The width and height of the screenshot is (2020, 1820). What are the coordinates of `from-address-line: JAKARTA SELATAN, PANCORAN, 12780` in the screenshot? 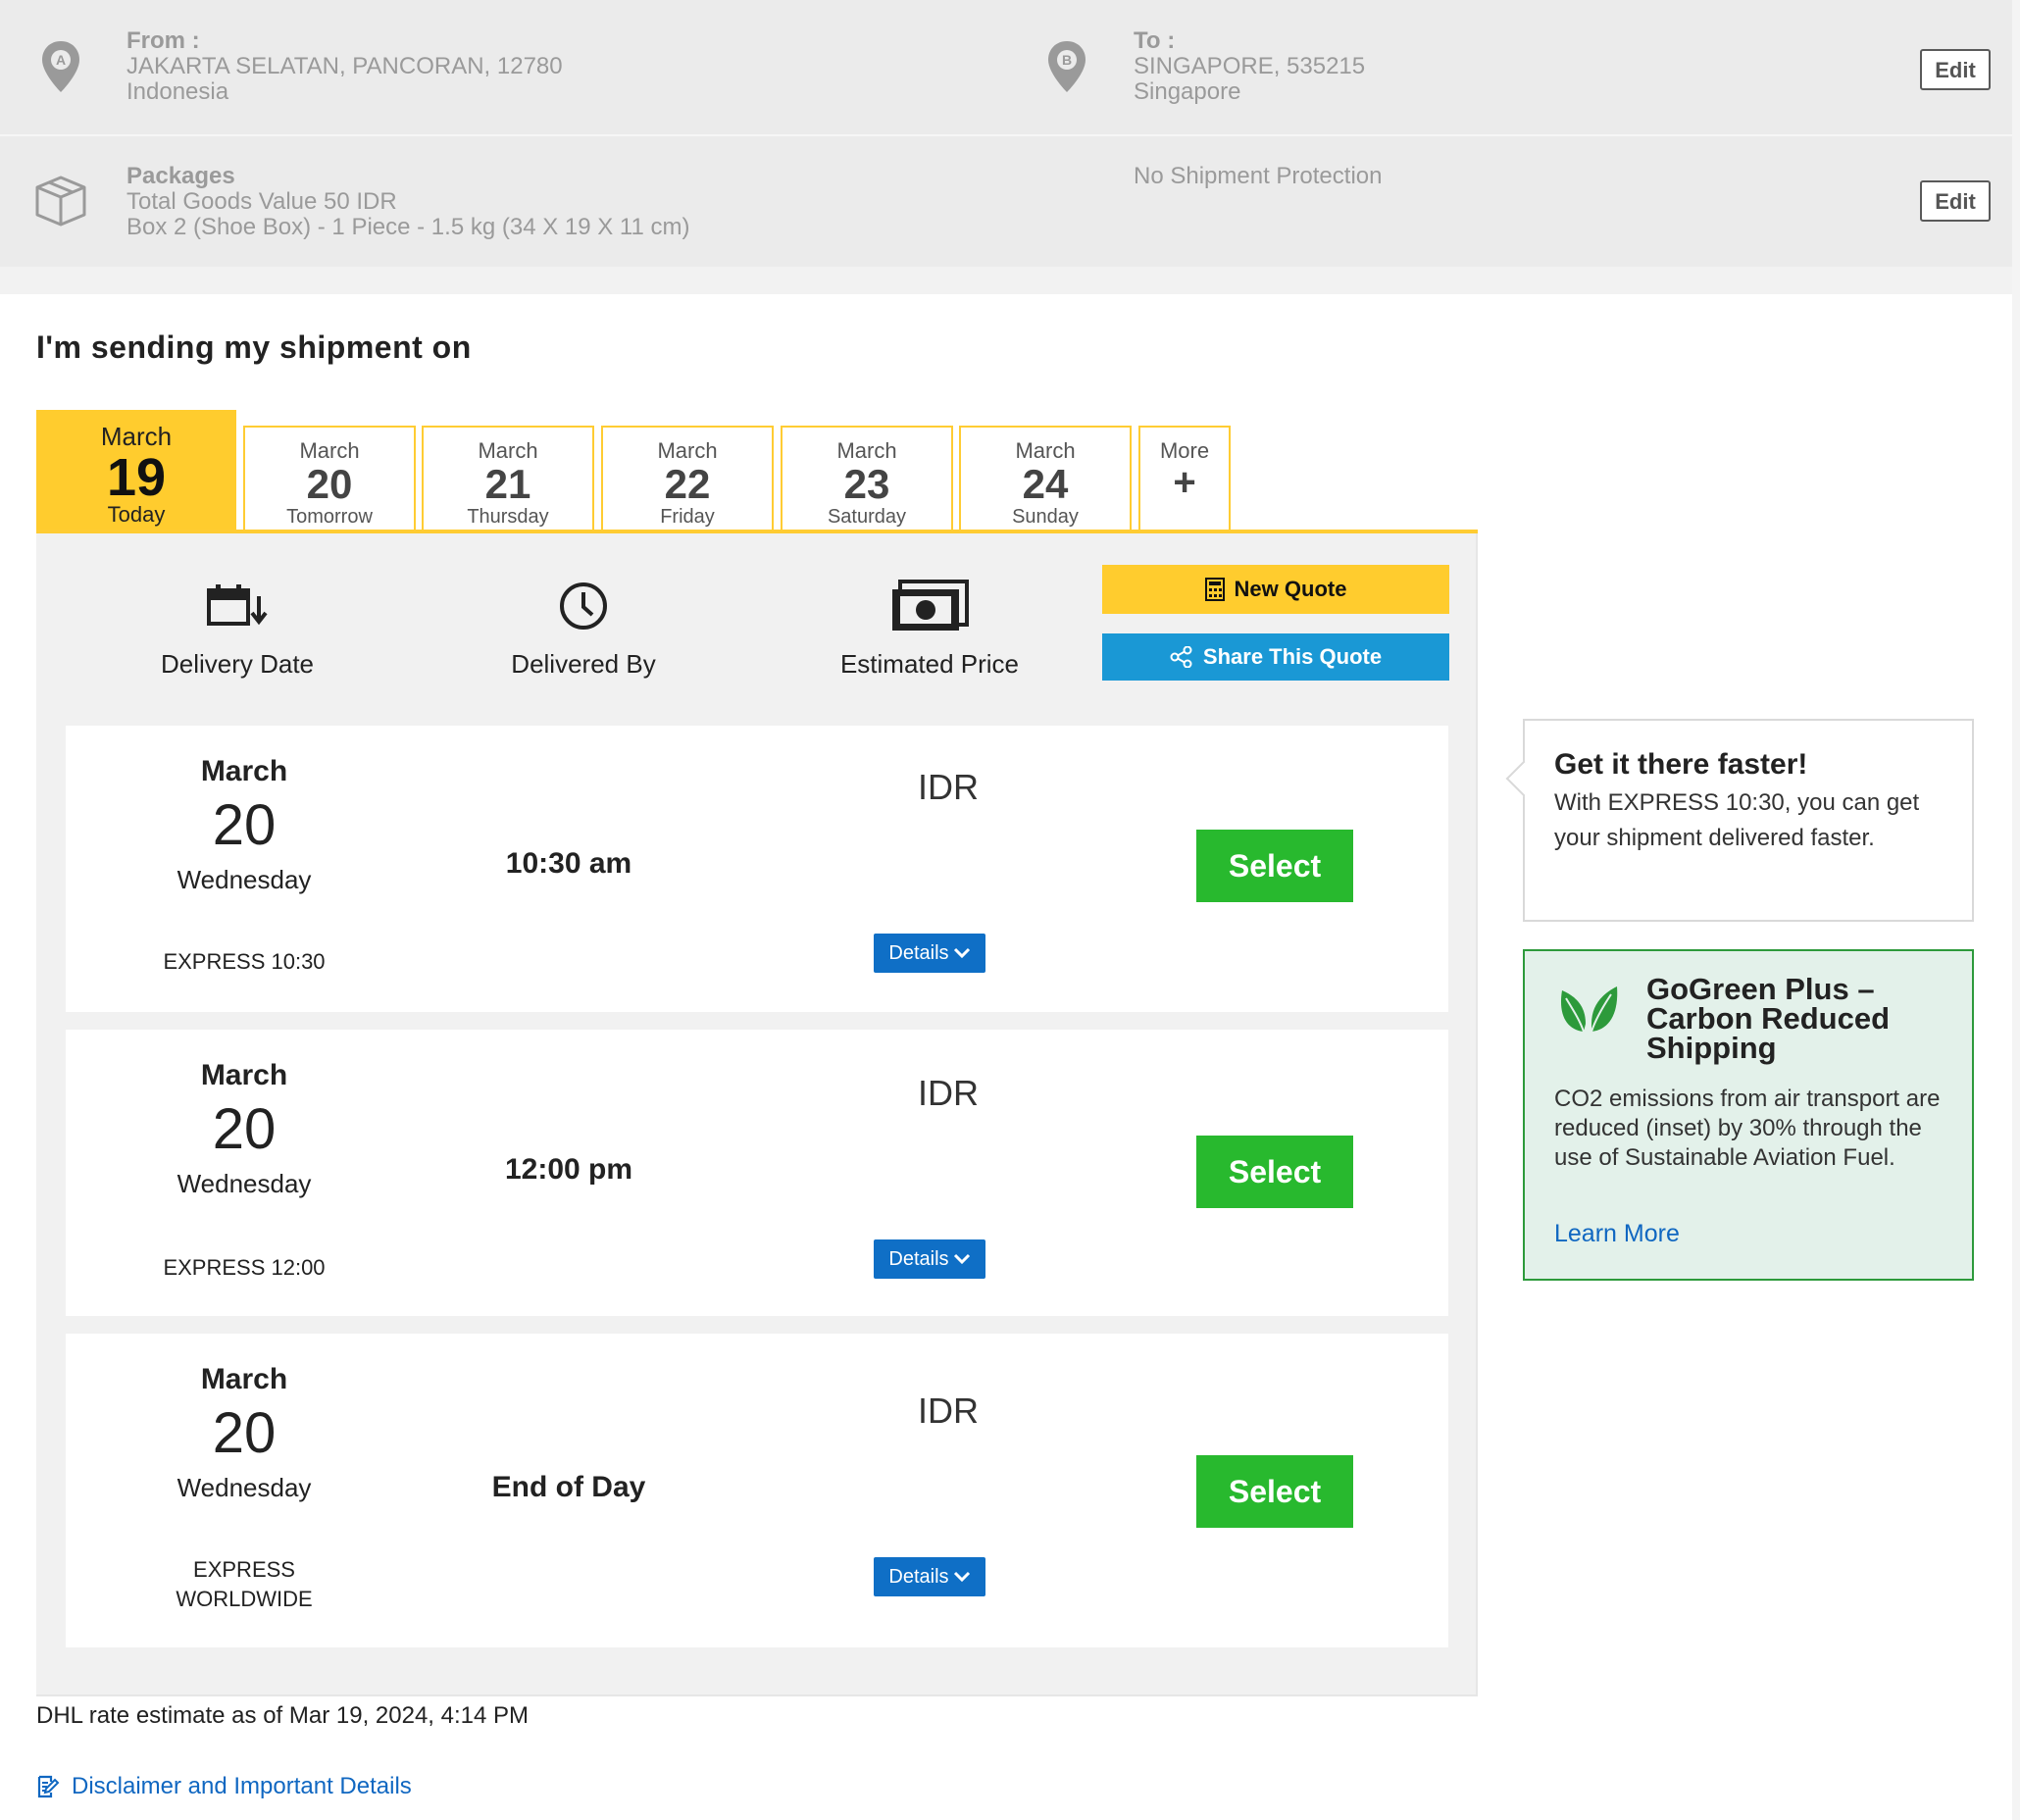 It's located at (344, 66).